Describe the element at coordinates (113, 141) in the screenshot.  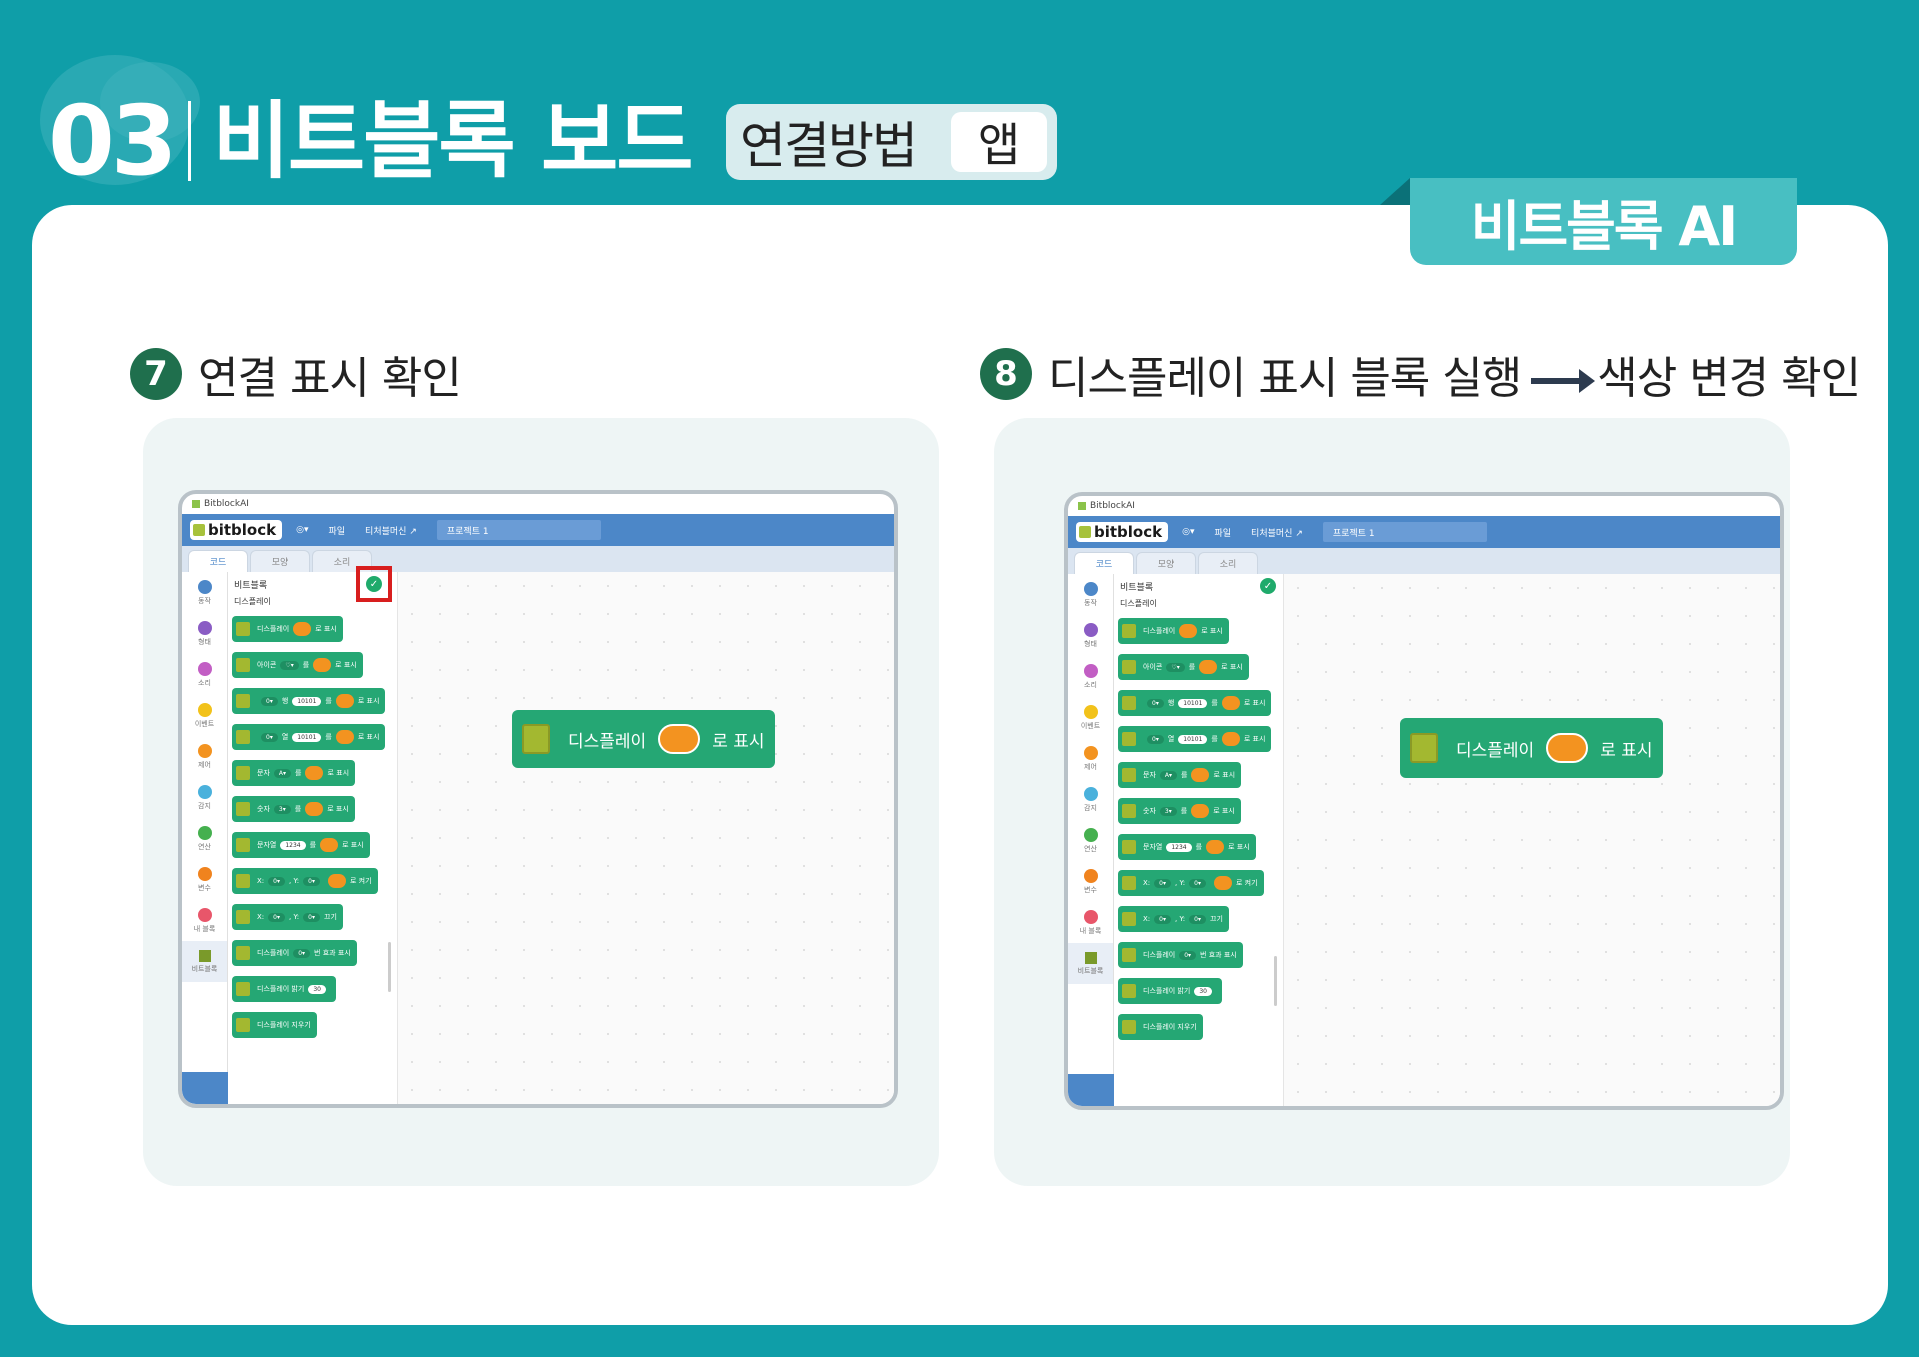
I see `section-number: 03` at that location.